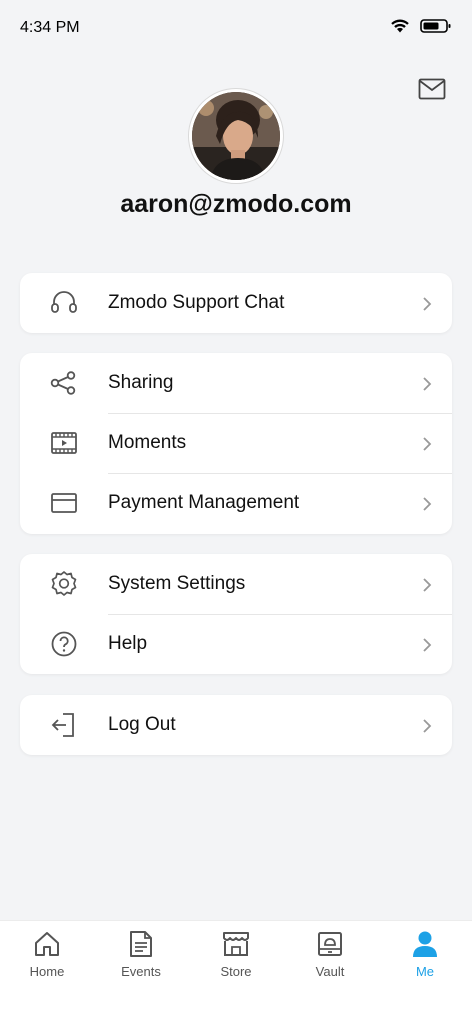 The height and width of the screenshot is (1024, 472). What do you see at coordinates (141, 971) in the screenshot?
I see `tab-label: Events` at bounding box center [141, 971].